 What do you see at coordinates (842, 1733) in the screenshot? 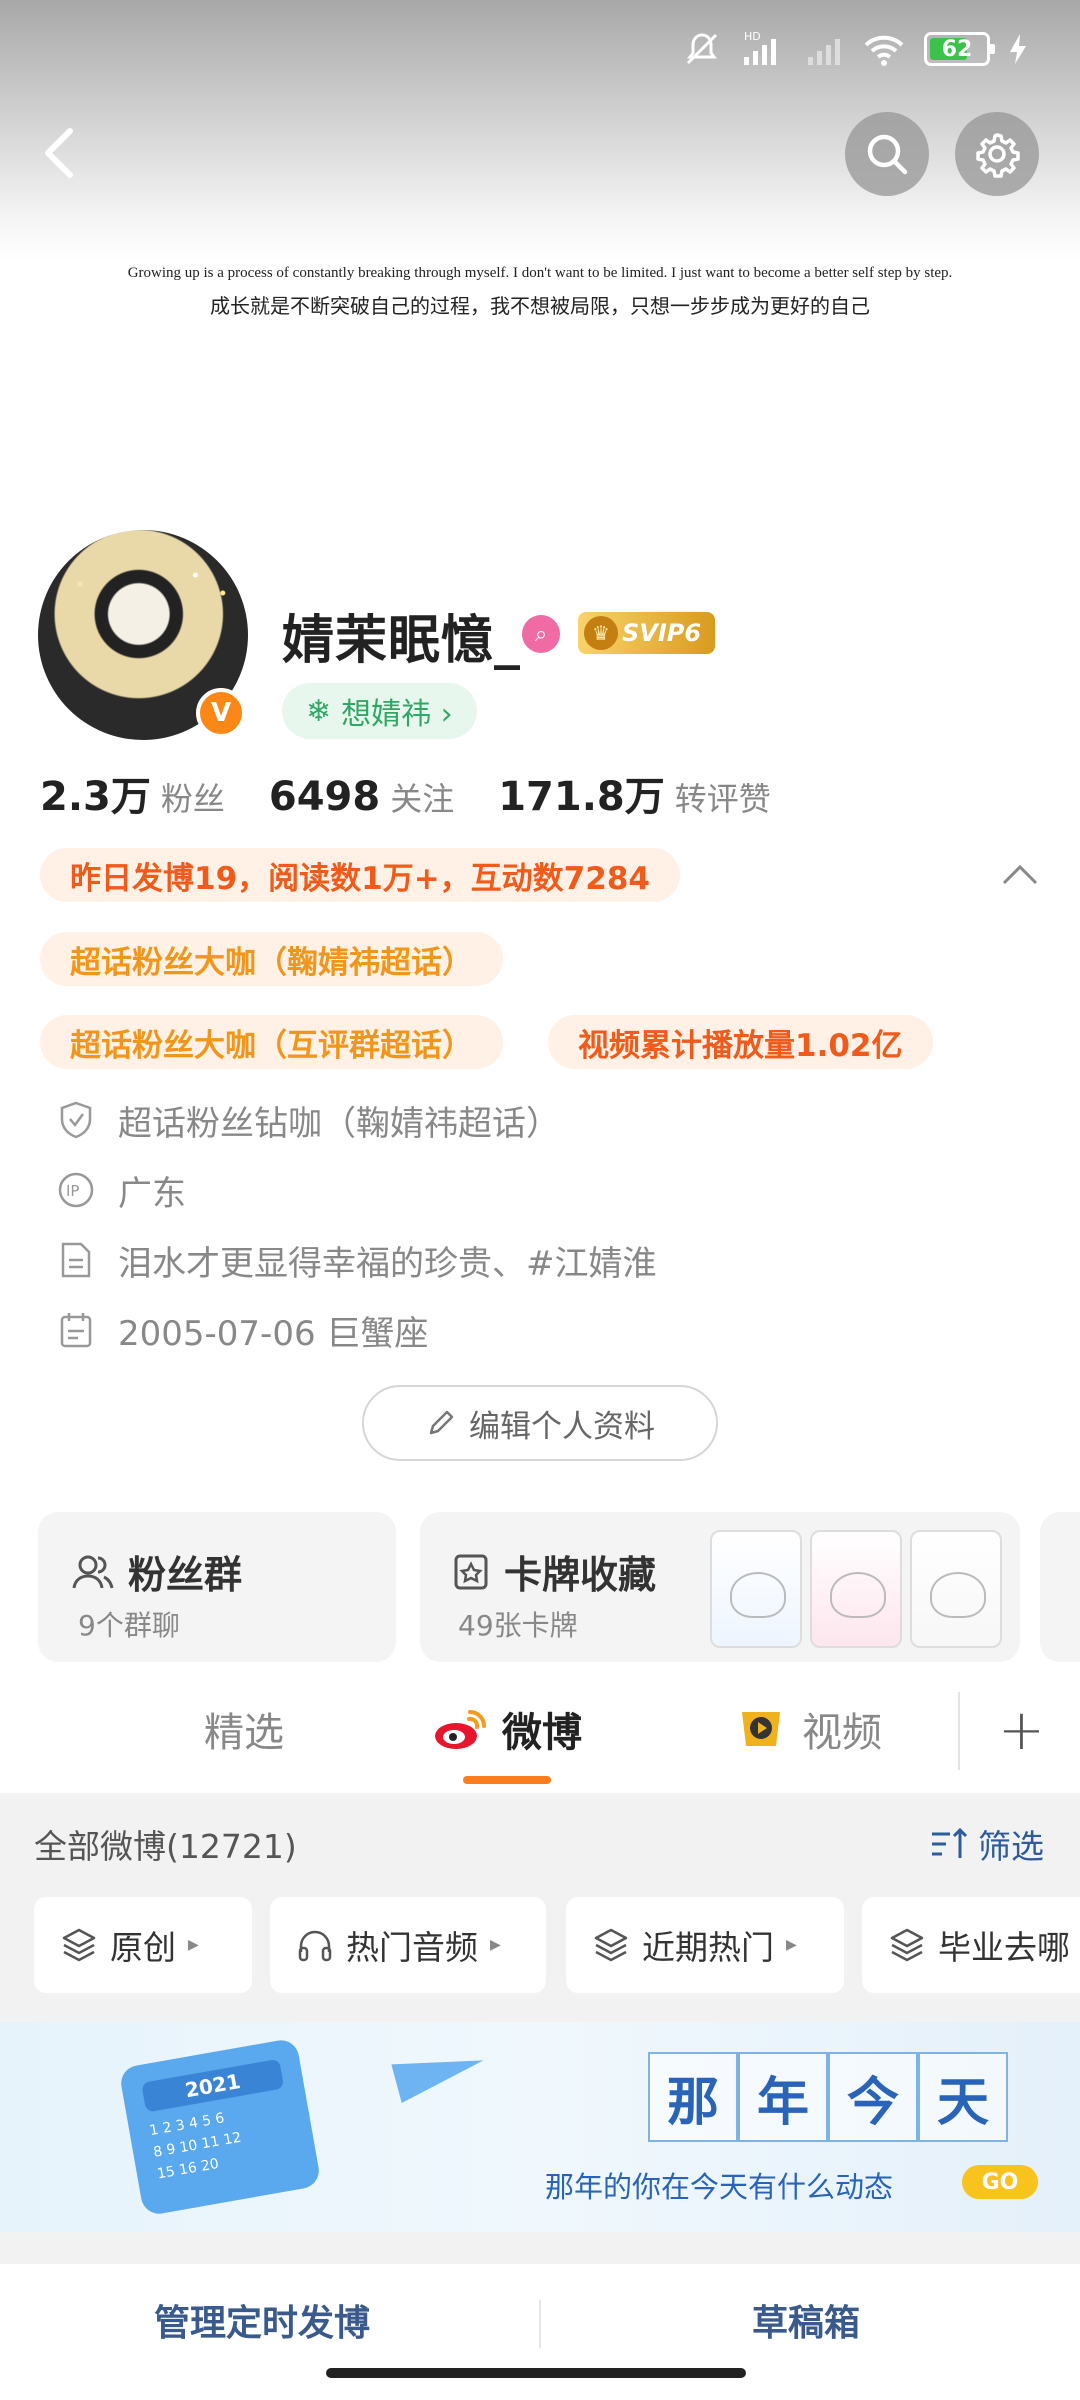
I see `tab-video-label: 视频` at bounding box center [842, 1733].